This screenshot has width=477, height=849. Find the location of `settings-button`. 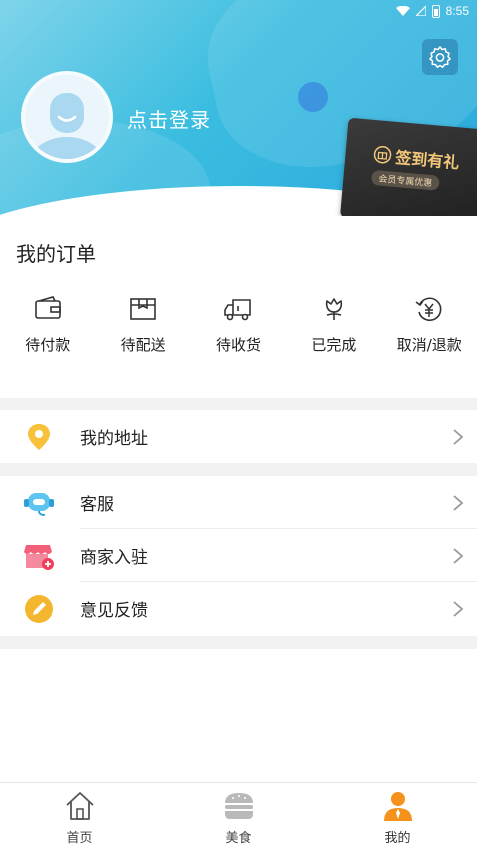

settings-button is located at coordinates (440, 57).